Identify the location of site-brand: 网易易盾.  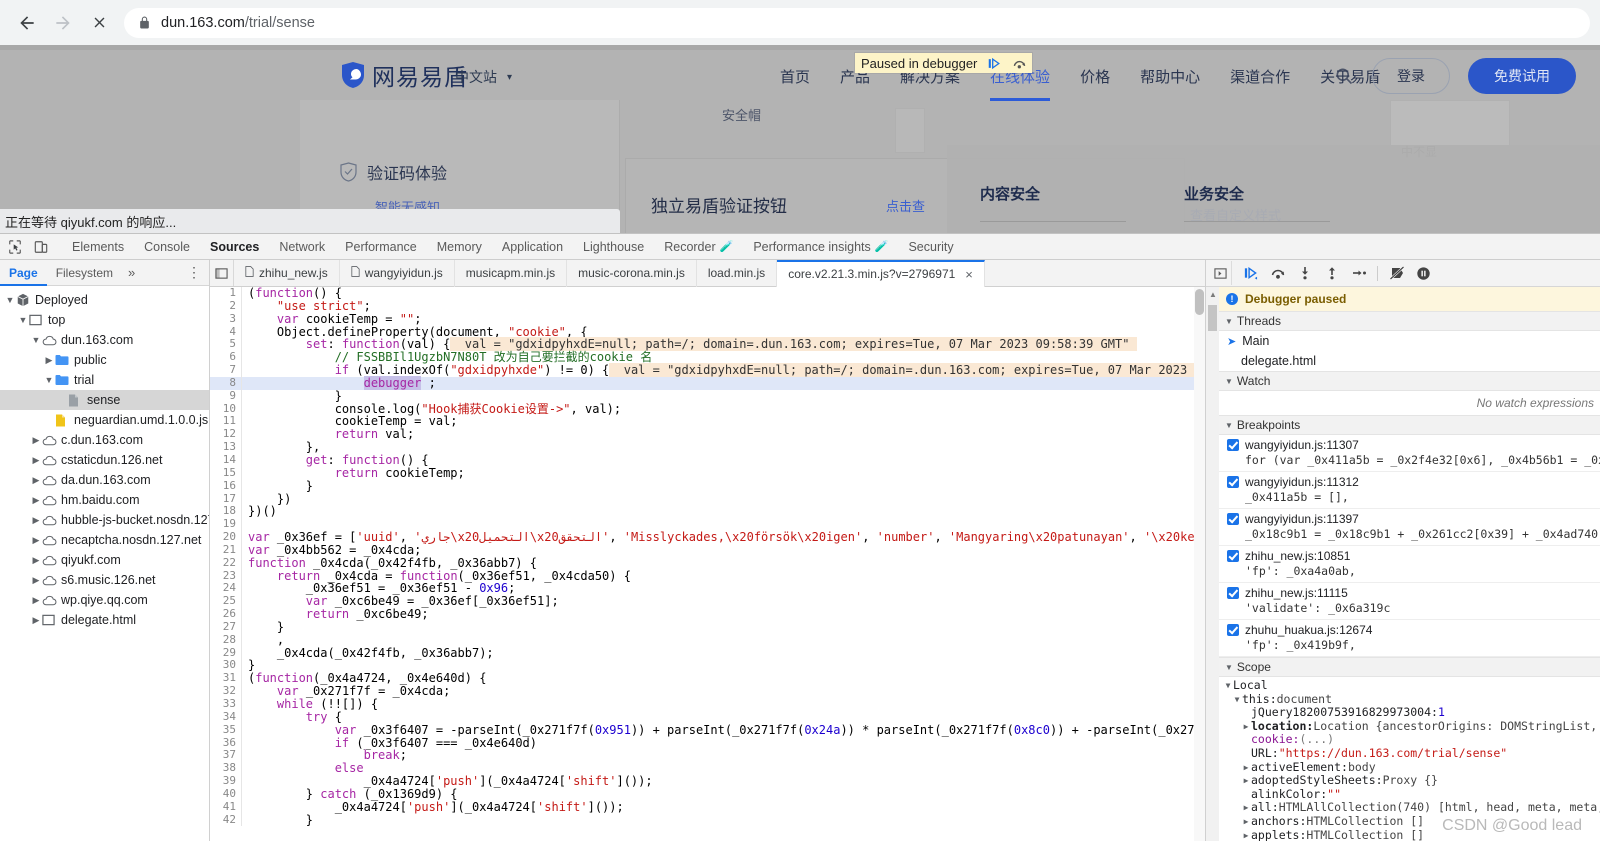
(404, 75).